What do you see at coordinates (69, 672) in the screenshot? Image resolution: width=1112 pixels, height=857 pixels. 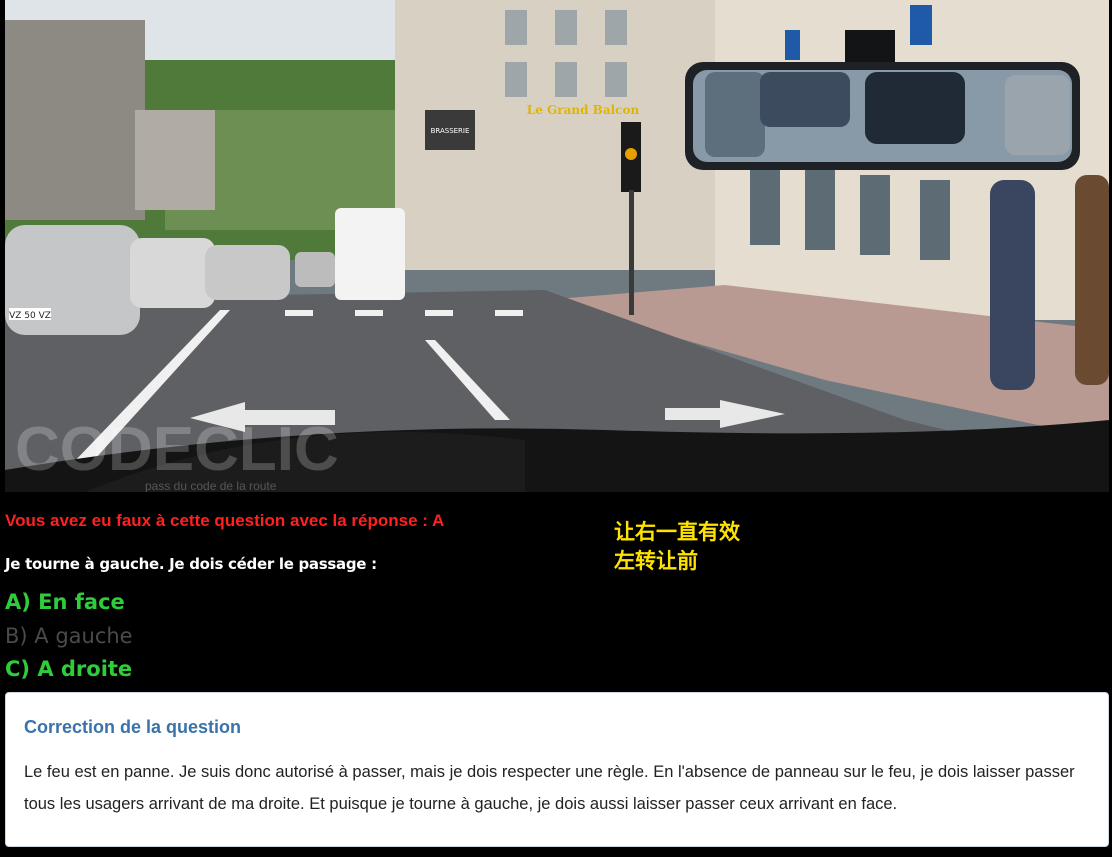 I see `answer-c: C) A droite` at bounding box center [69, 672].